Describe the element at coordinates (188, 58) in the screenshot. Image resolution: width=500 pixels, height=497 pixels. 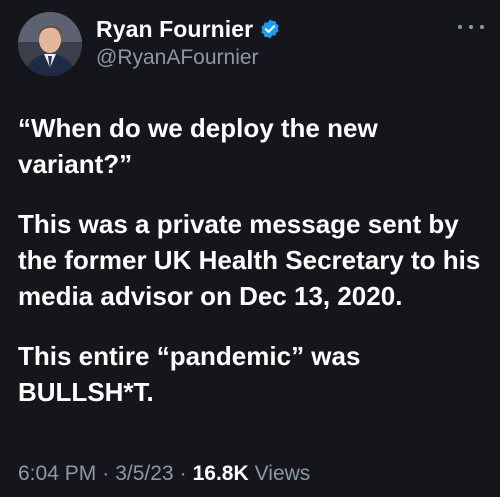
I see `author-handle: @RyanAFournier` at that location.